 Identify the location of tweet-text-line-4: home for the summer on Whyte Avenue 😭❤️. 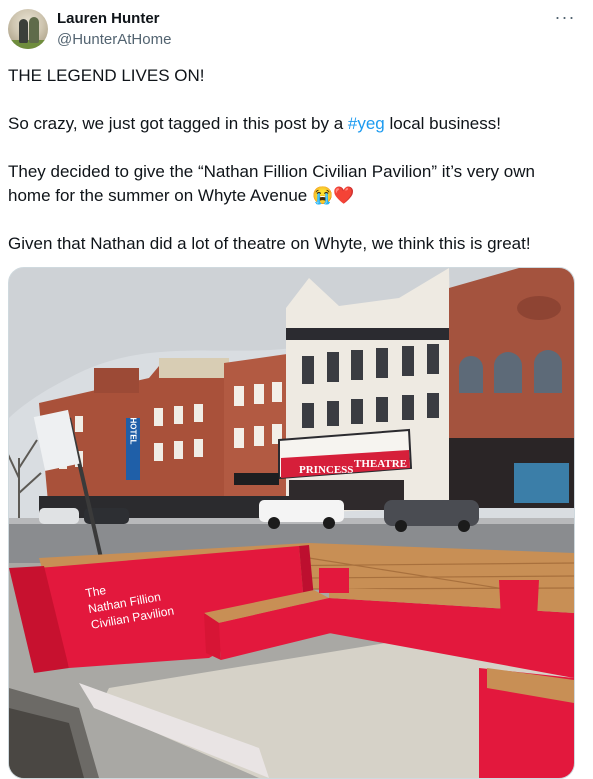
(288, 196).